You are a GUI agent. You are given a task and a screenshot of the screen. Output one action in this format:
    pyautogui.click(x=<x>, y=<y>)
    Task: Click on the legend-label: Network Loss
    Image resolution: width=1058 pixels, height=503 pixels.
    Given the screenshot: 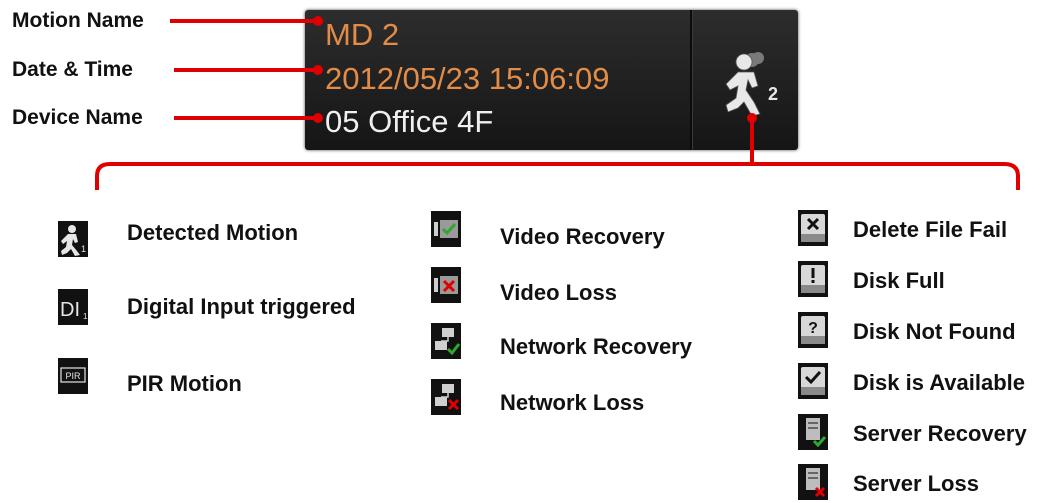 What is the action you would take?
    pyautogui.click(x=572, y=402)
    